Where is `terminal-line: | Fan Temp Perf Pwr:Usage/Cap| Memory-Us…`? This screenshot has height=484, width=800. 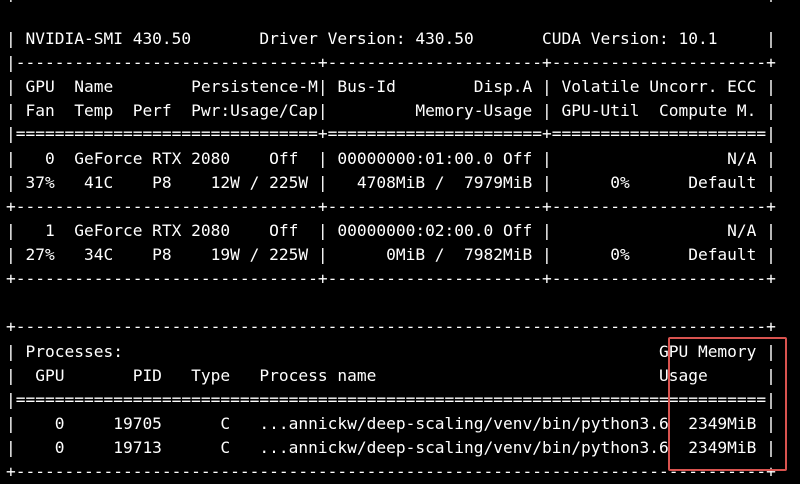 terminal-line: | Fan Temp Perf Pwr:Usage/Cap| Memory-Us… is located at coordinates (391, 110).